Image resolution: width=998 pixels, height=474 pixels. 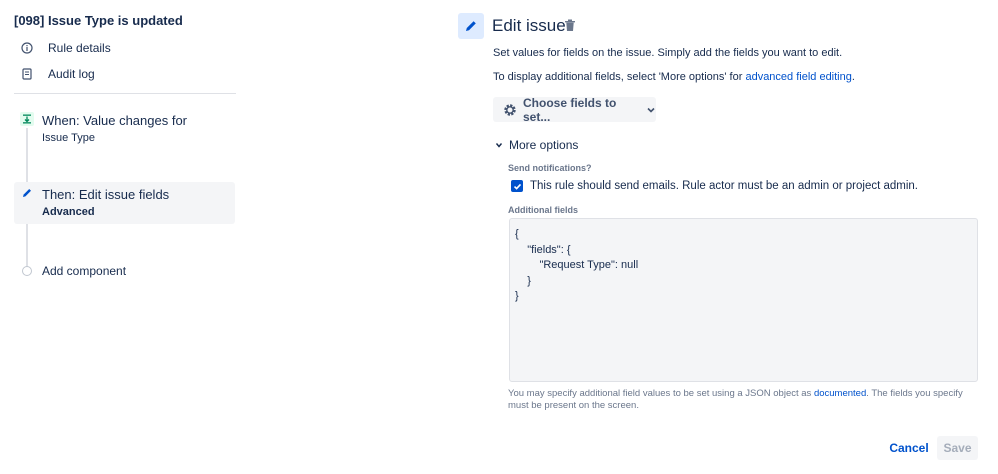 What do you see at coordinates (529, 25) in the screenshot?
I see `edit-issue-heading: Edit issue` at bounding box center [529, 25].